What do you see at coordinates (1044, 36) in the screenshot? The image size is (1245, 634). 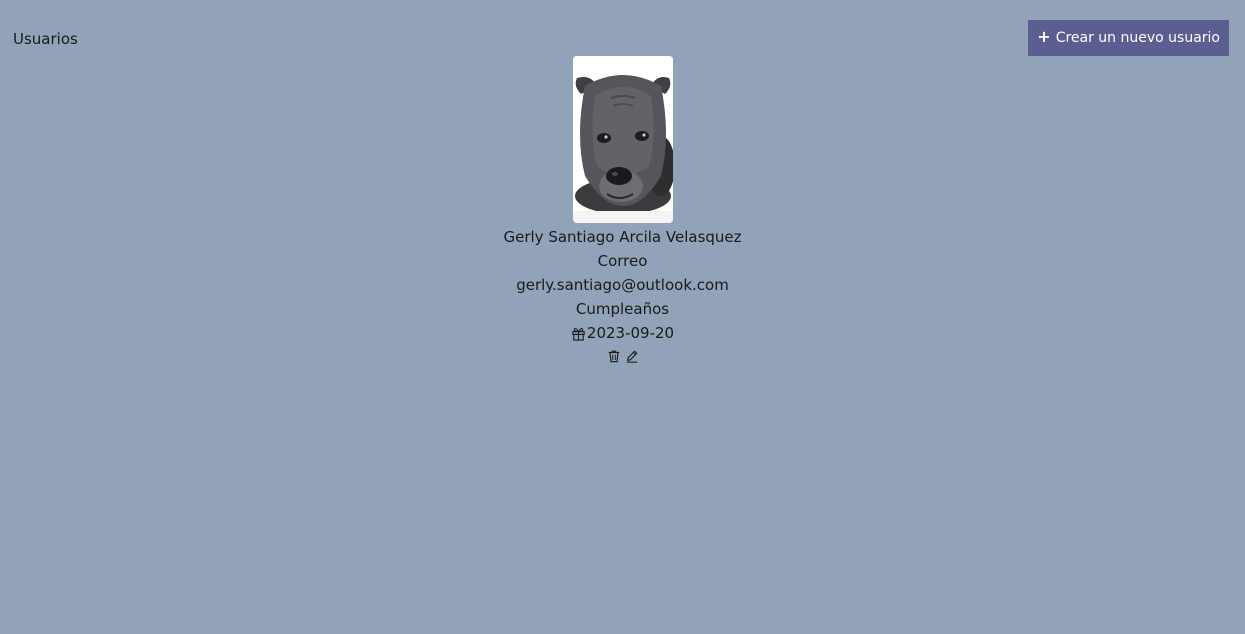 I see `plus-icon: +` at bounding box center [1044, 36].